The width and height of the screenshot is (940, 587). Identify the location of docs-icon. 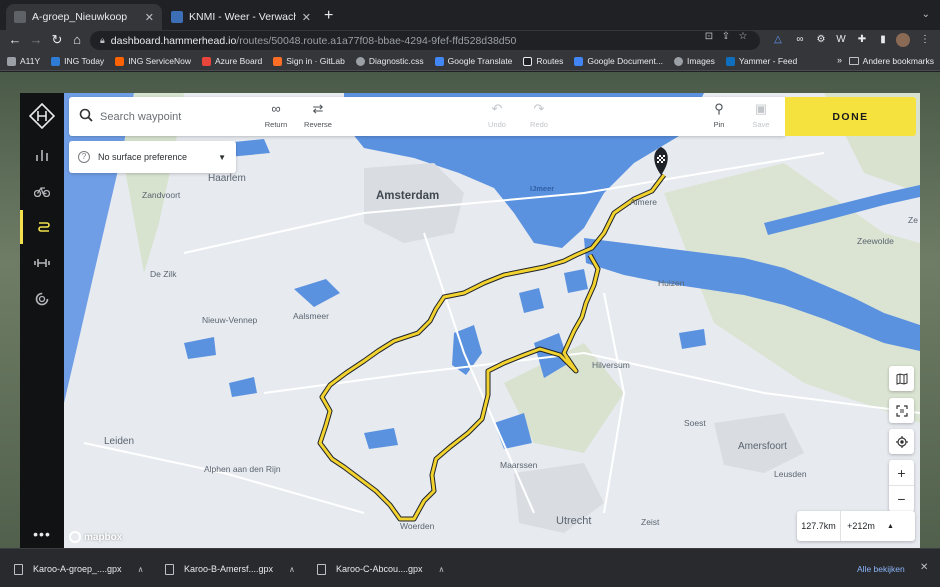
(579, 61).